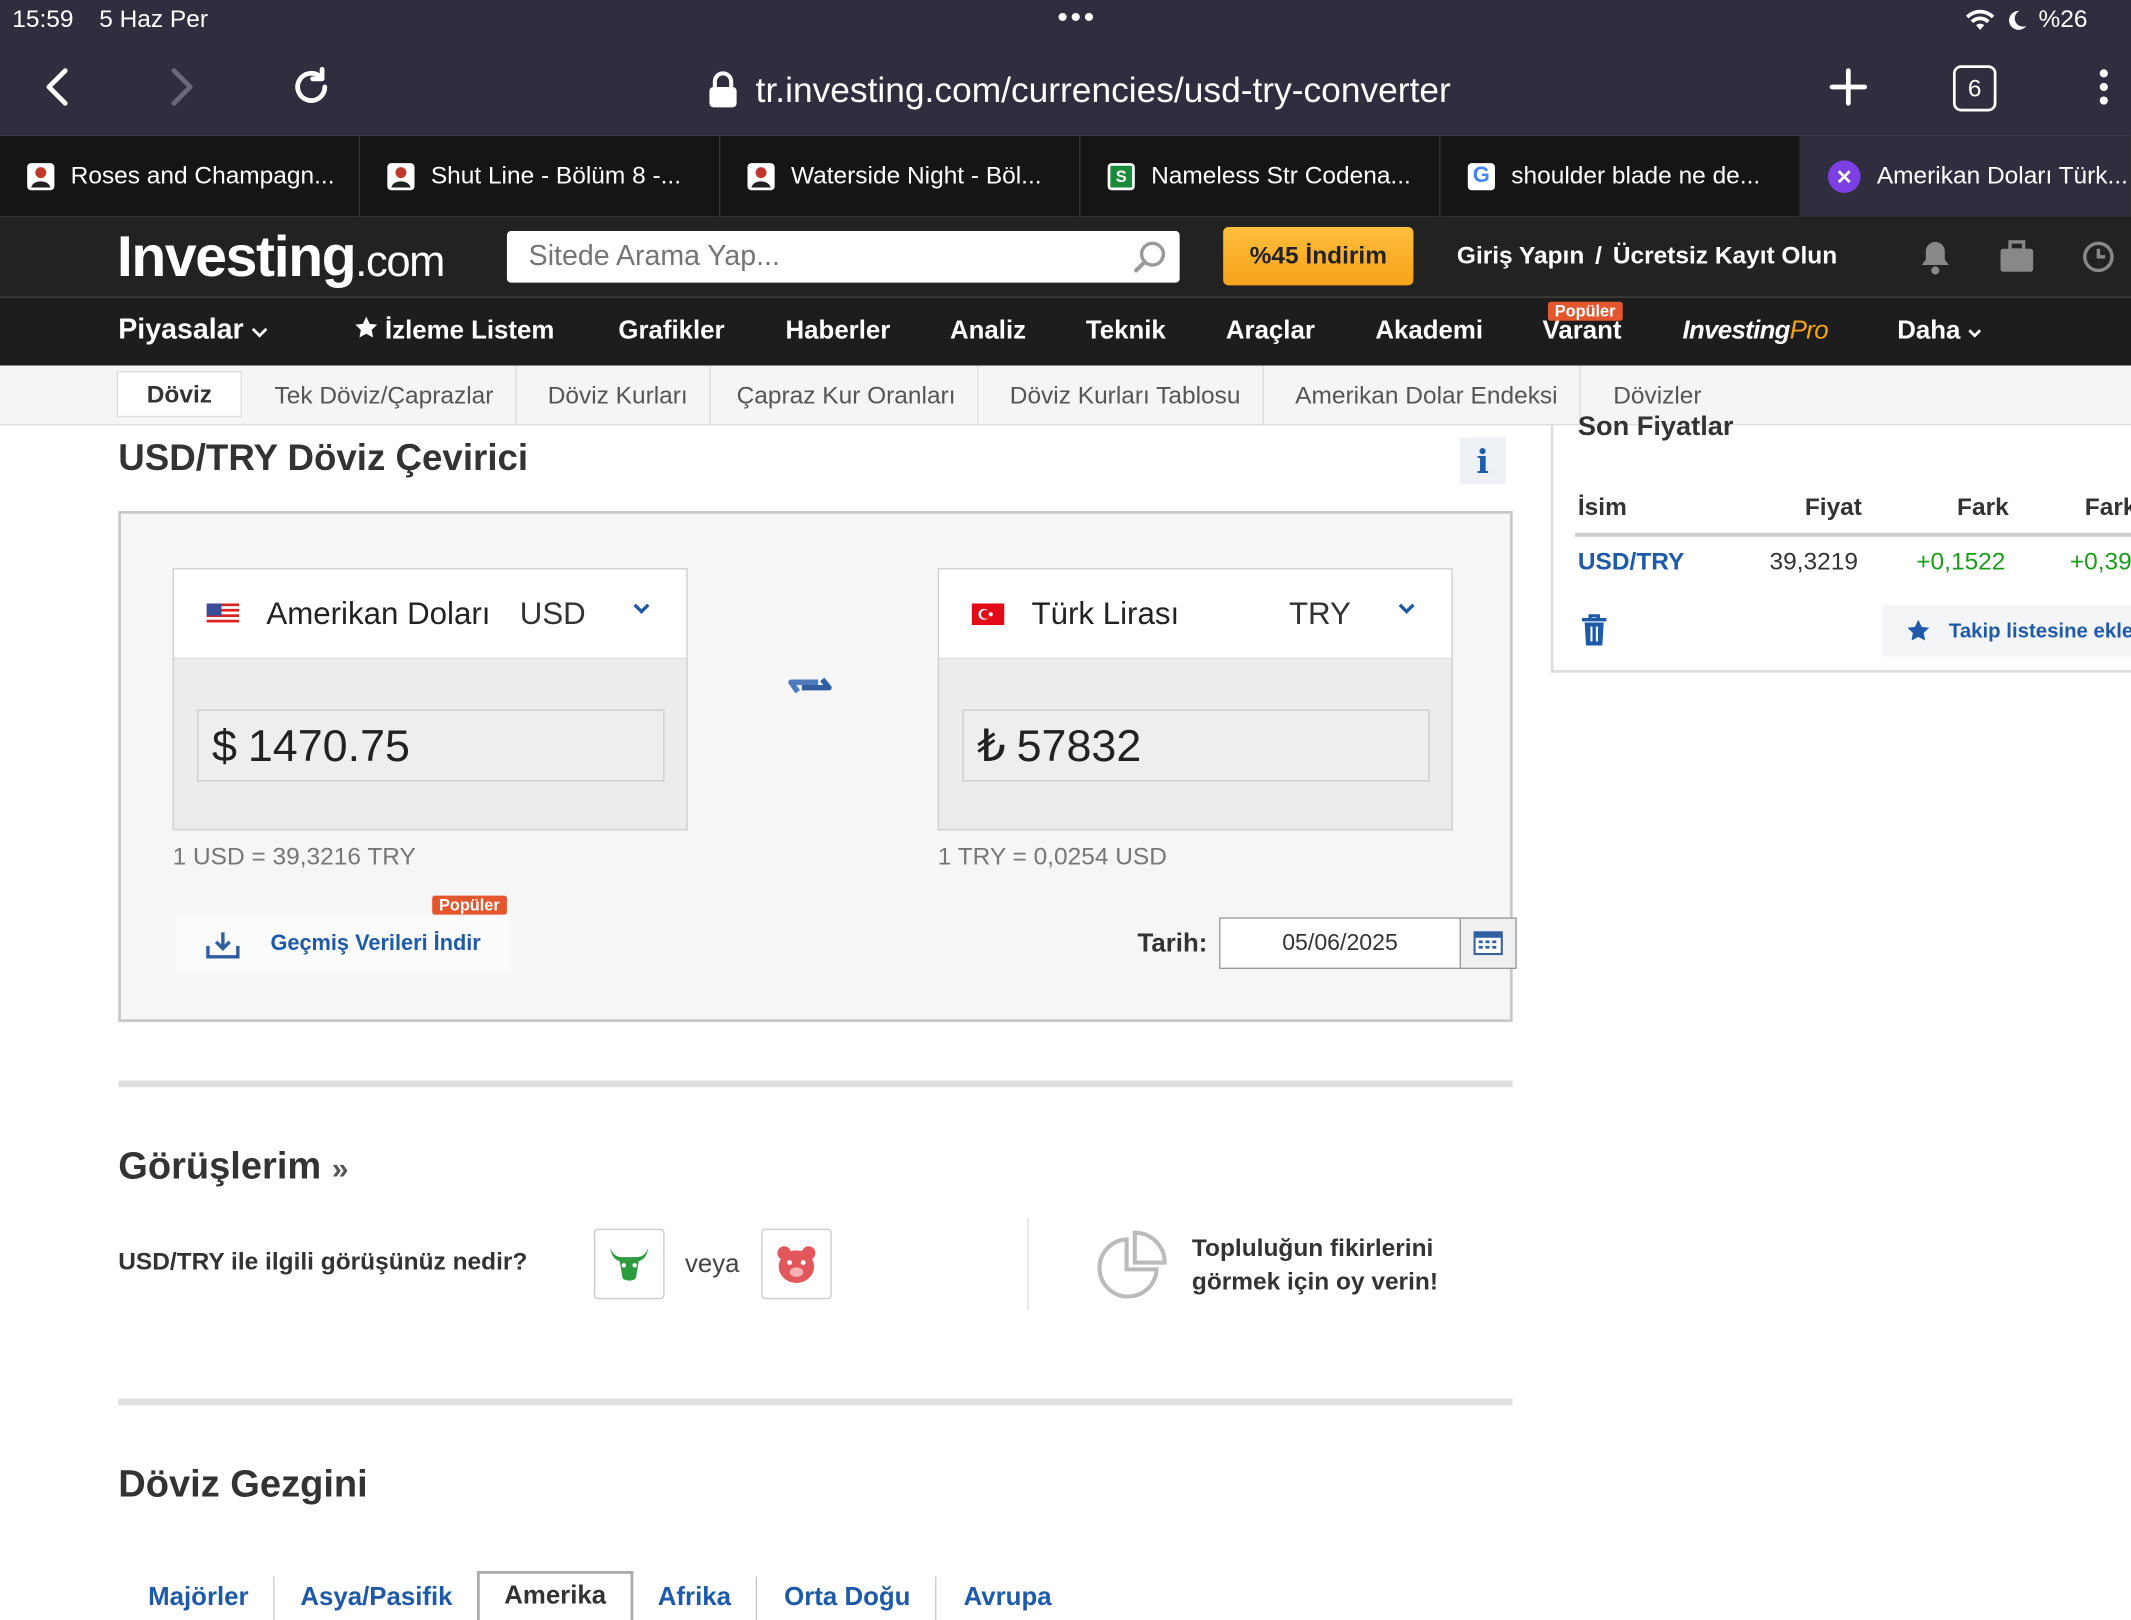 This screenshot has height=1620, width=2131. I want to click on star-icon, so click(1918, 630).